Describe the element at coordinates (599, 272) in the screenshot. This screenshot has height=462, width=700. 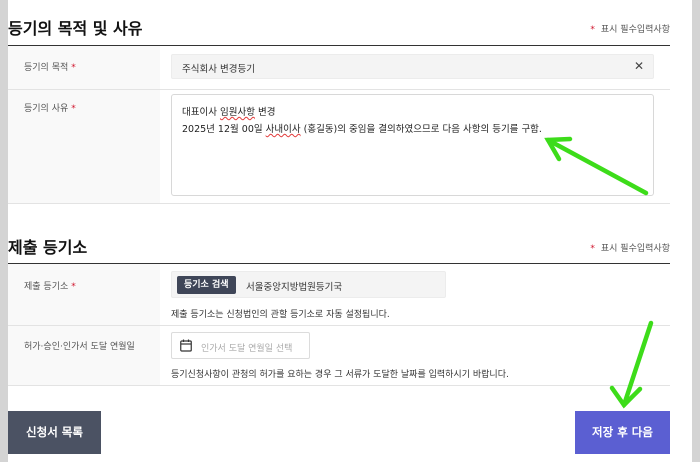
I see `annotation-arrow-icon` at that location.